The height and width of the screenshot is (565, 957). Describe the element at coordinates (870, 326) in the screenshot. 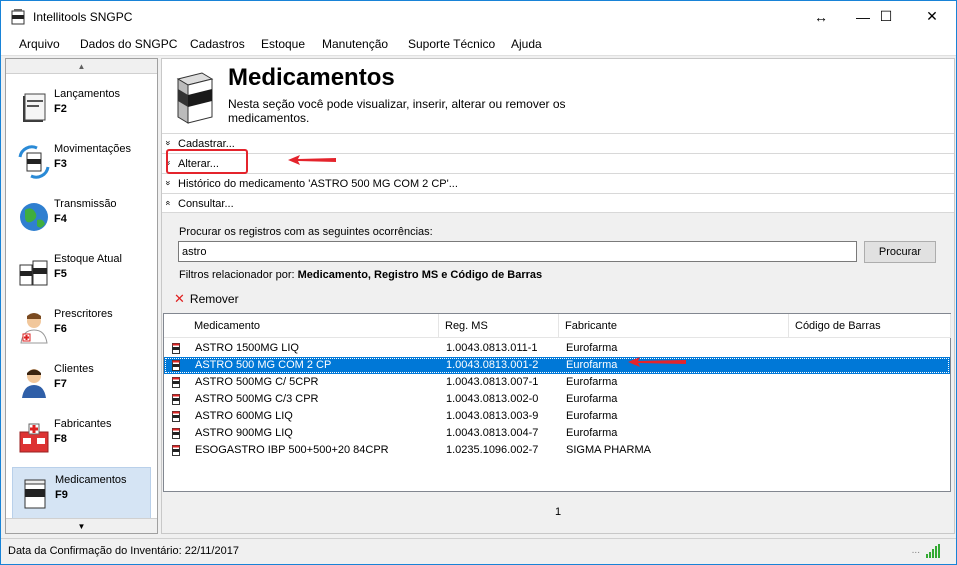

I see `column-codigo-barras: Código de Barras` at that location.